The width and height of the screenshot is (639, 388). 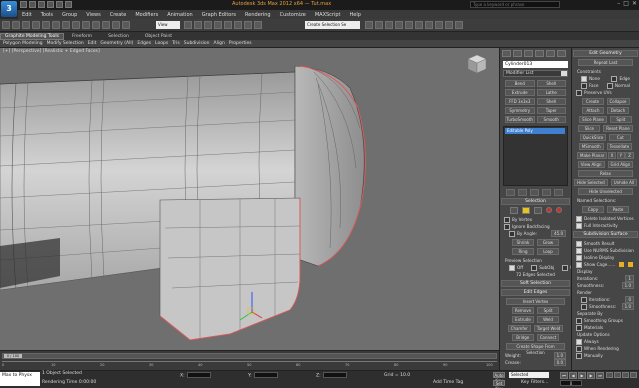 What do you see at coordinates (535, 131) in the screenshot?
I see `stack-item-editable-poly: Editable Poly` at bounding box center [535, 131].